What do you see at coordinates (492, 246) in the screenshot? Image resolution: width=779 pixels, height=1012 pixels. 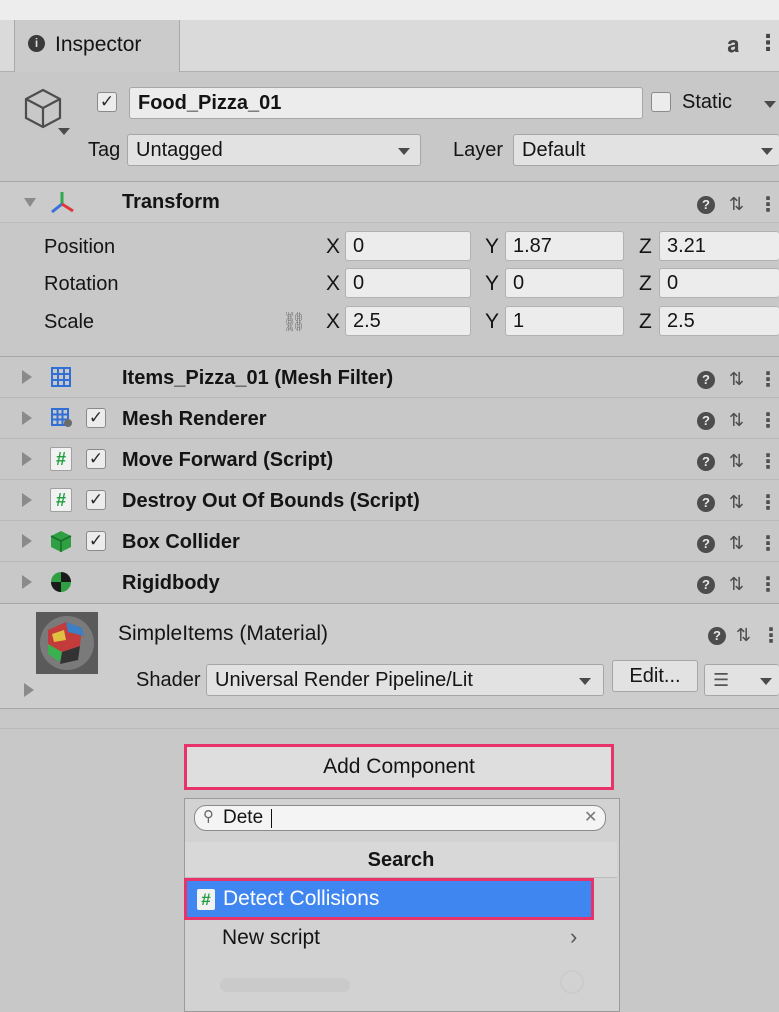 I see `axis-y-label: Y` at bounding box center [492, 246].